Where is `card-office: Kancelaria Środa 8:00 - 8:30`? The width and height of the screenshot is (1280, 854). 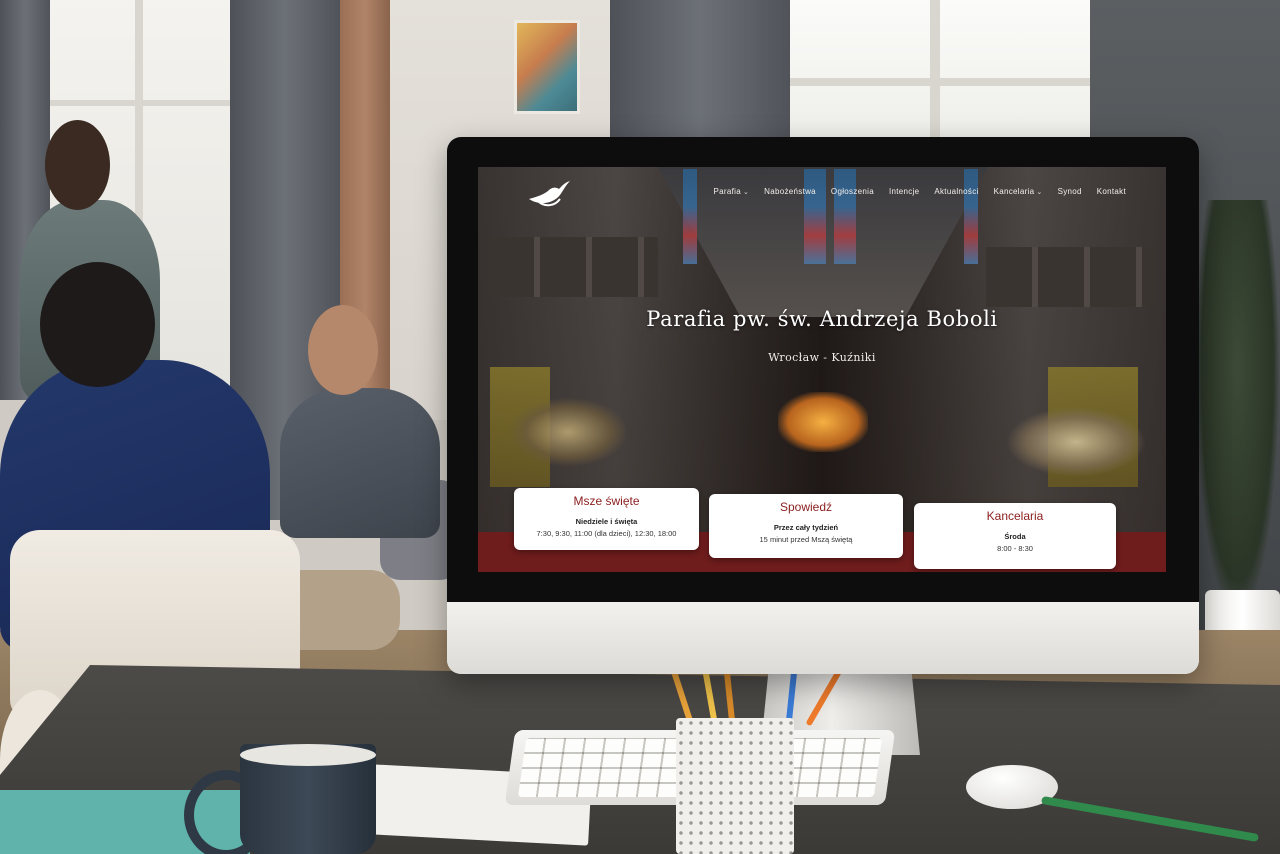 card-office: Kancelaria Środa 8:00 - 8:30 is located at coordinates (1015, 536).